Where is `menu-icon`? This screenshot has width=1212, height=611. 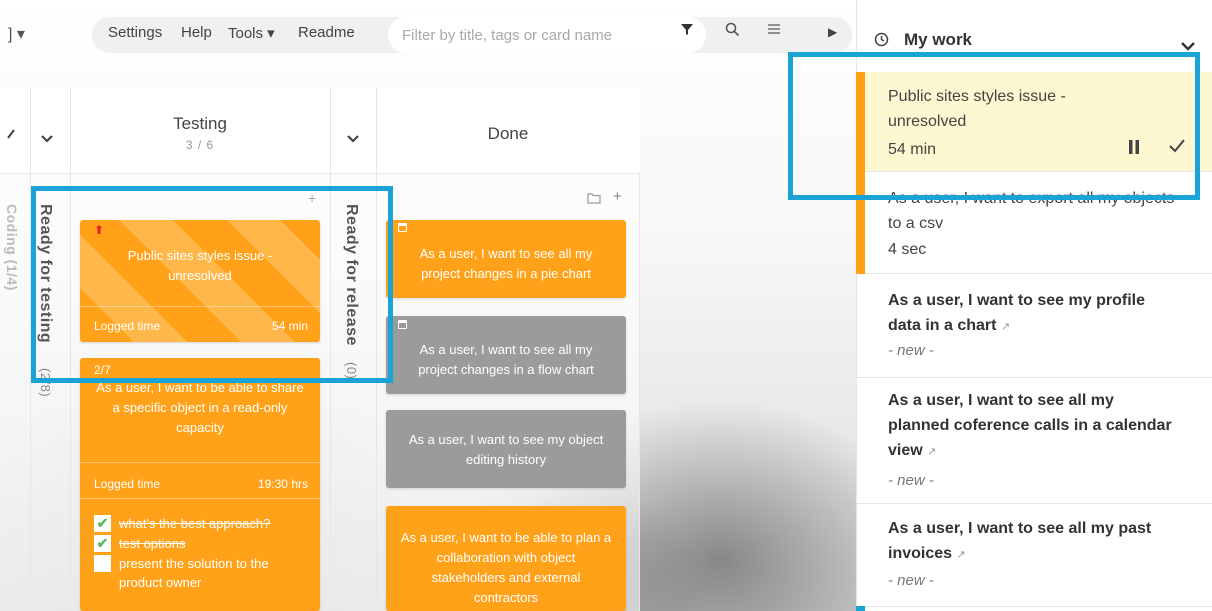
menu-icon is located at coordinates (774, 31).